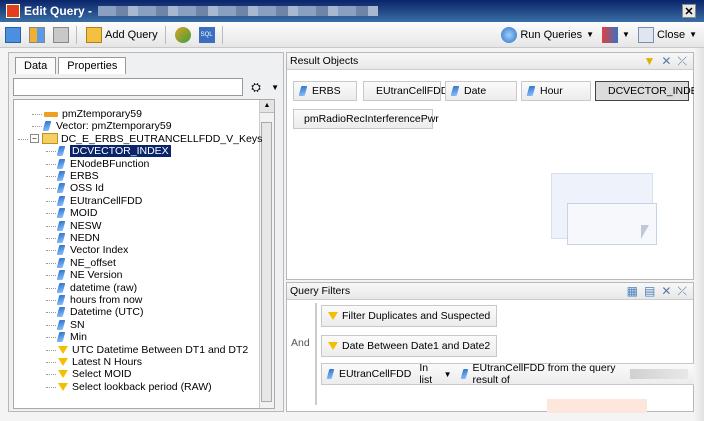 This screenshot has height=421, width=704. What do you see at coordinates (66, 337) in the screenshot?
I see `tree-item: Min` at bounding box center [66, 337].